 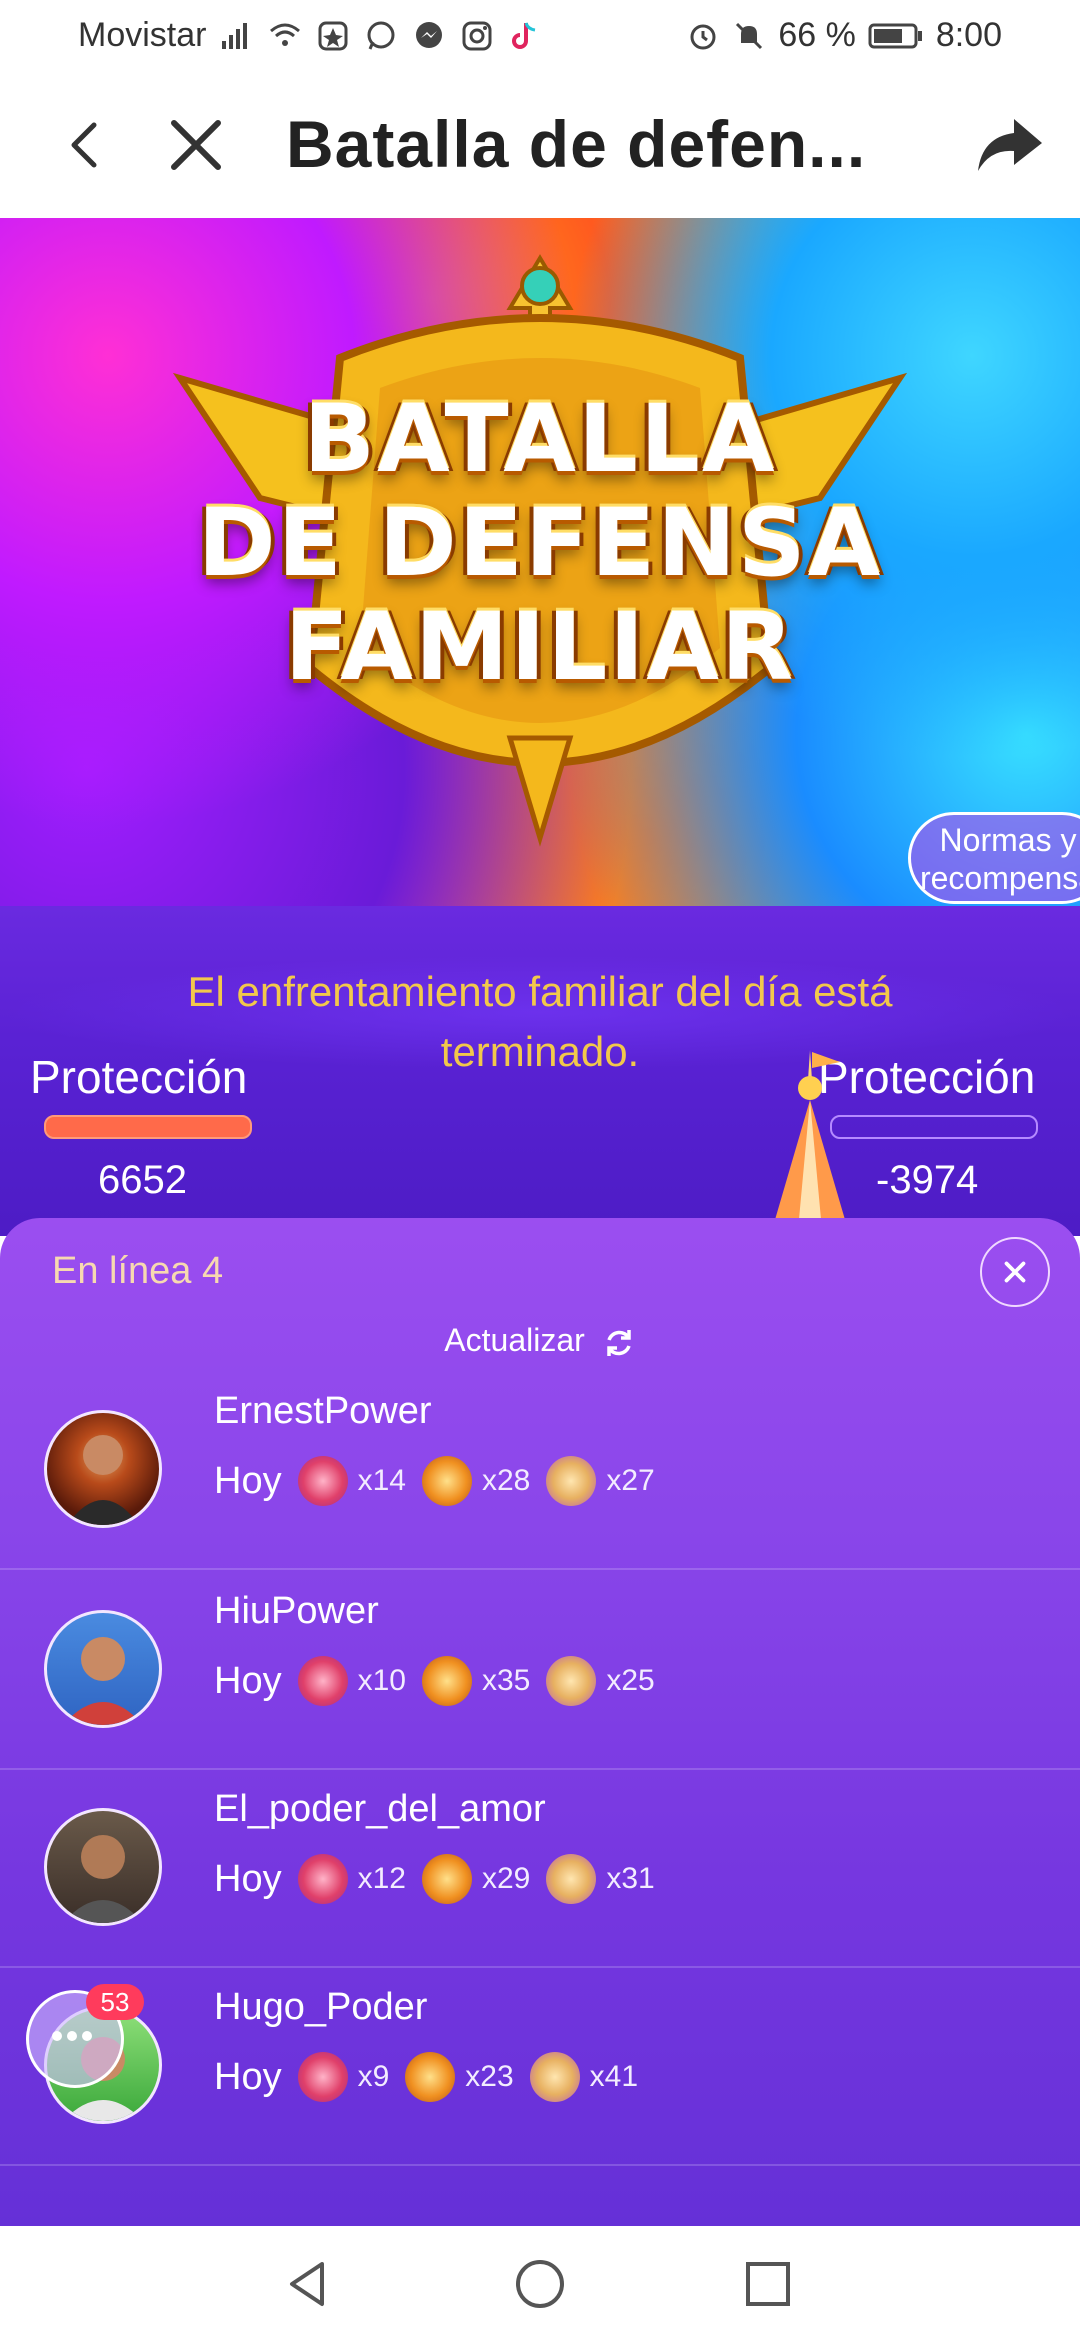 I want to click on status-bar: Movistar 66 % 8:00, so click(x=540, y=37).